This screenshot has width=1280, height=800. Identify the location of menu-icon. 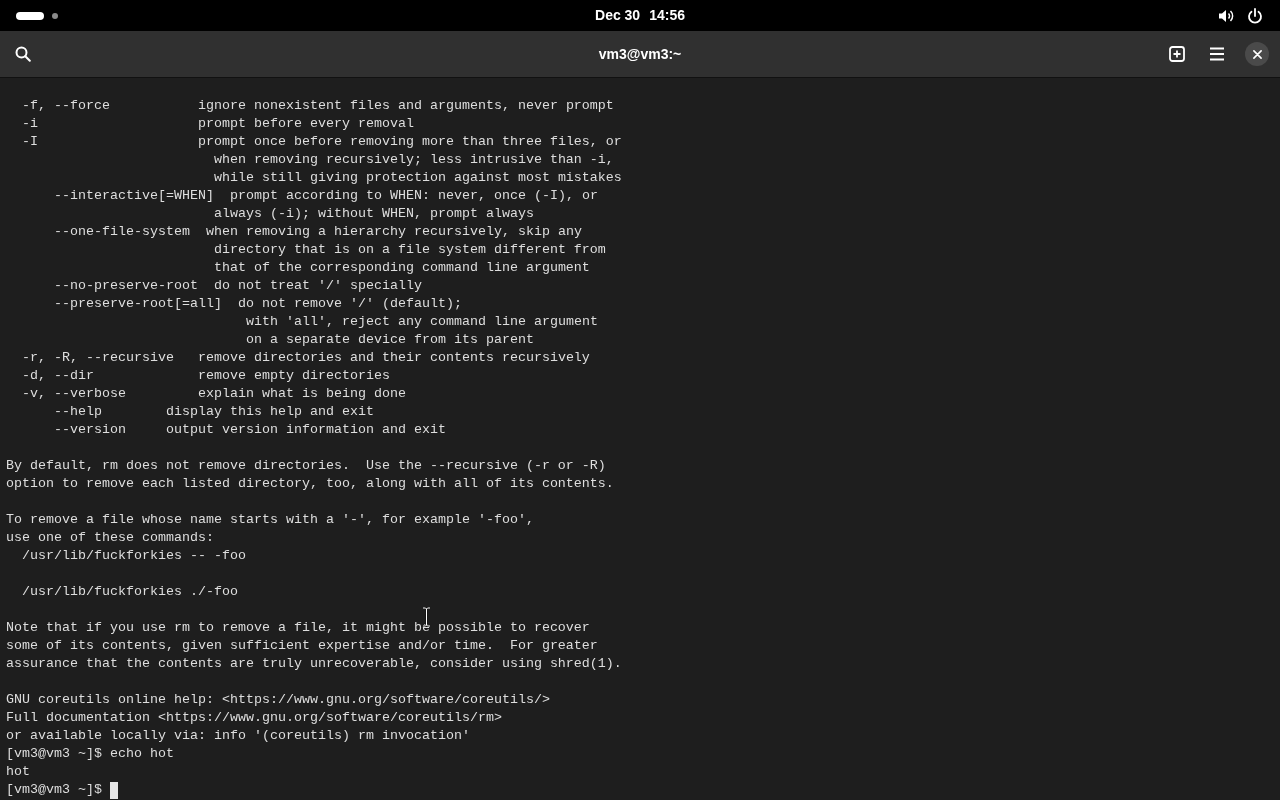
(1217, 54).